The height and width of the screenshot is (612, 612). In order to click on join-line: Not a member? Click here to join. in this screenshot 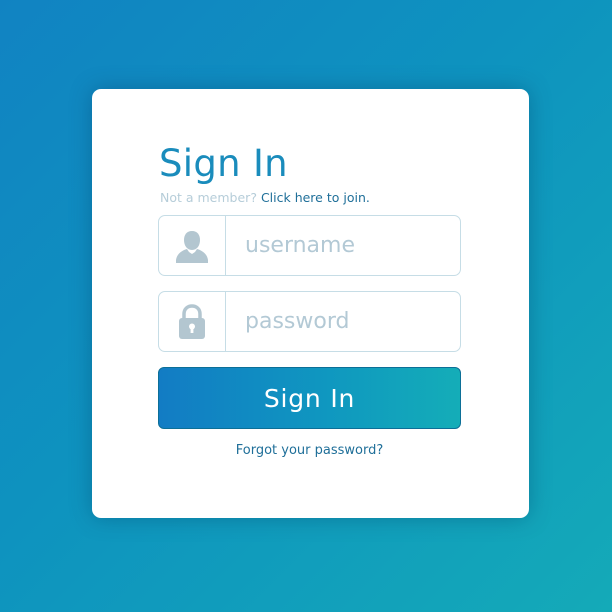, I will do `click(265, 198)`.